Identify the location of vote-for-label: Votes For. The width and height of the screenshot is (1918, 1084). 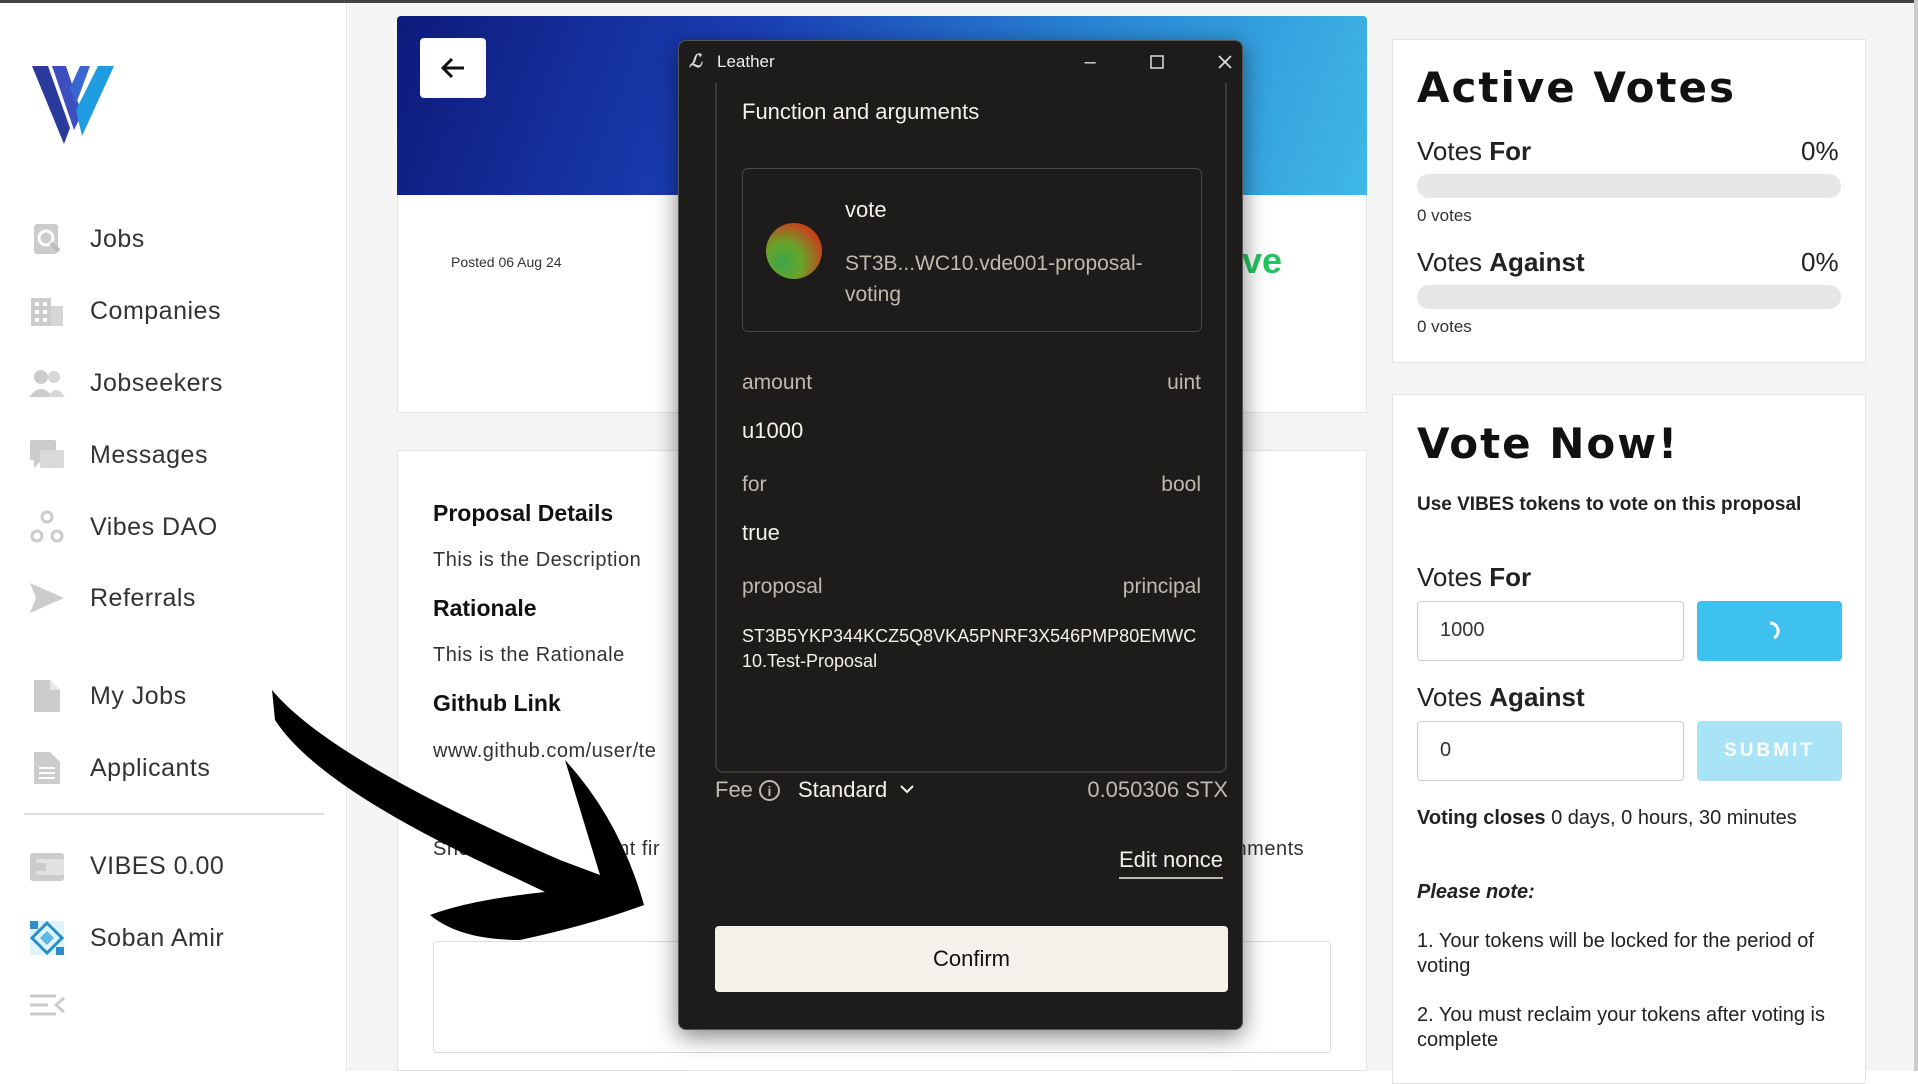
(1474, 577).